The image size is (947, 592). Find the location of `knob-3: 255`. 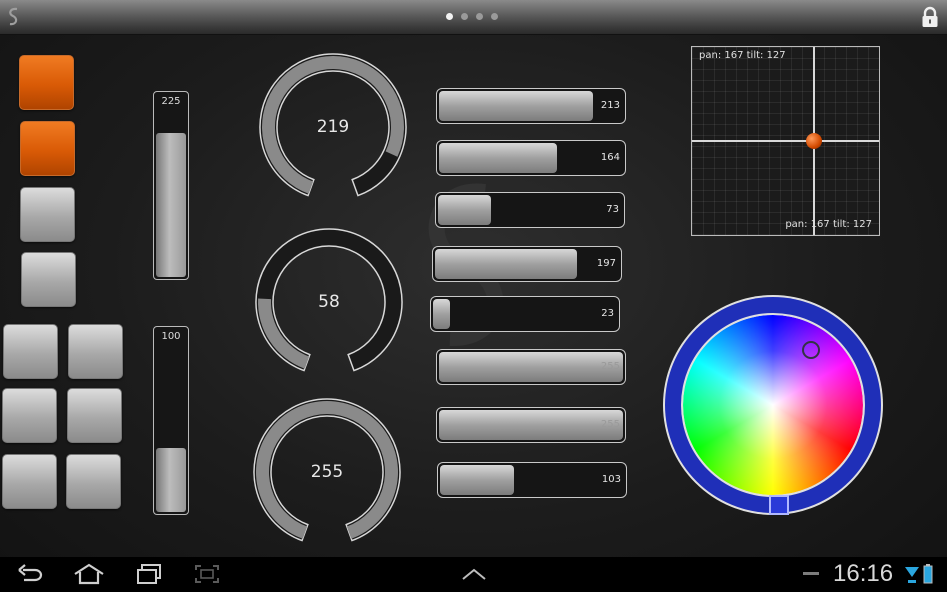

knob-3: 255 is located at coordinates (327, 472).